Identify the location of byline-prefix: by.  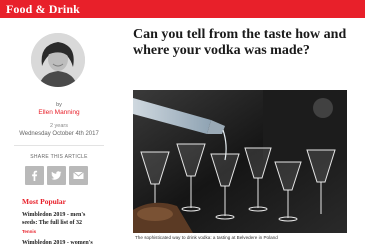
(59, 105).